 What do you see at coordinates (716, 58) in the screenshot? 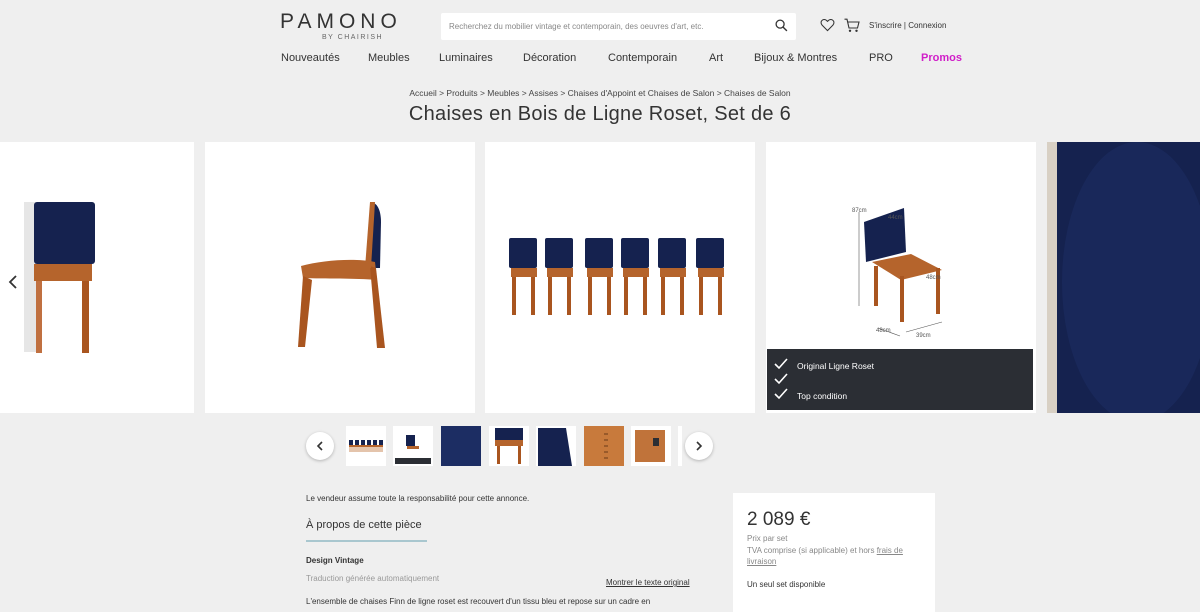
I see `nav-art: Art` at bounding box center [716, 58].